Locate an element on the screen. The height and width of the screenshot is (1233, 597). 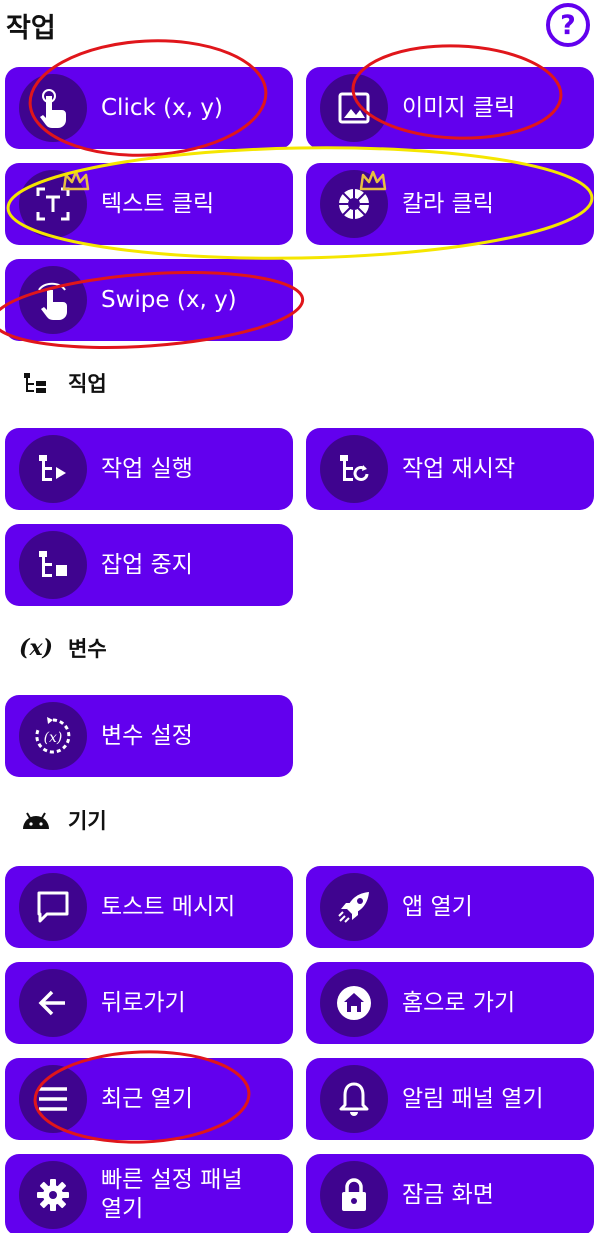
run-job-button: 작업 실행 is located at coordinates (149, 469).